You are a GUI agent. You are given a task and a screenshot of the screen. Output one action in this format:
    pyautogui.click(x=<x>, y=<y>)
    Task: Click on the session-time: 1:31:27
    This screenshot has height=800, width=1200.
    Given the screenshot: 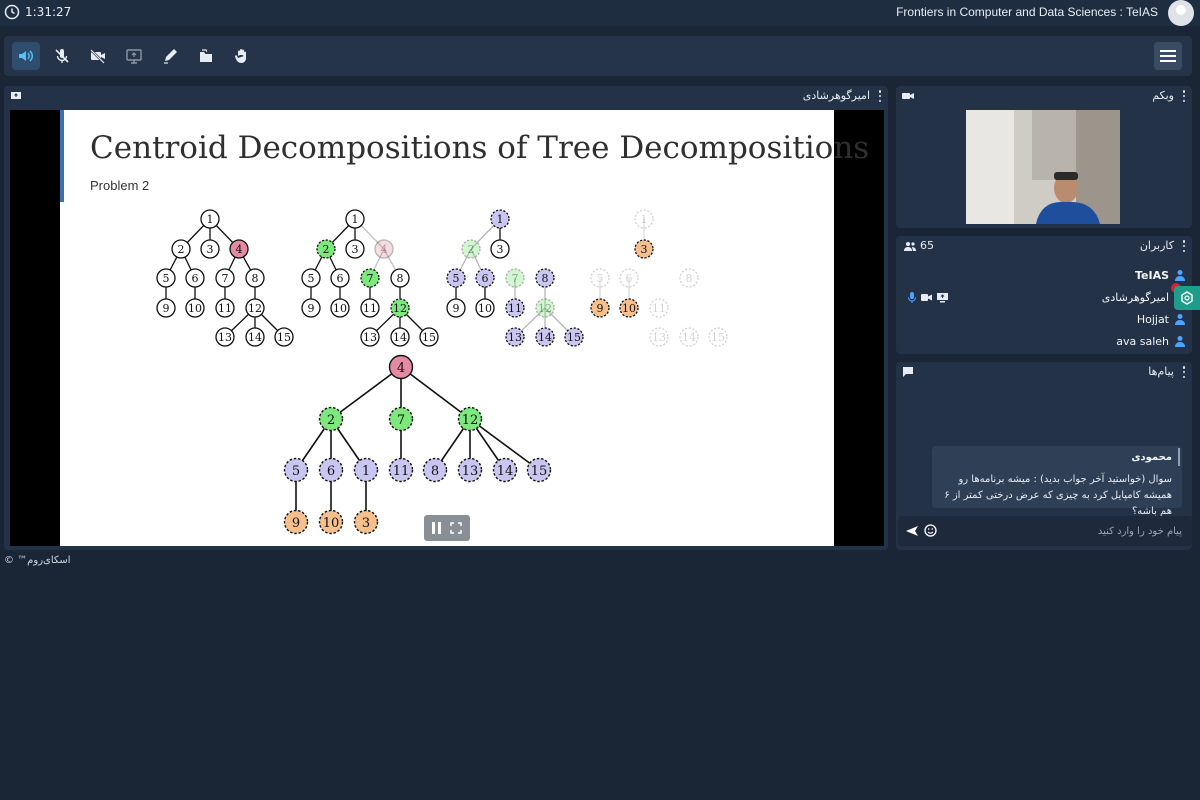 What is the action you would take?
    pyautogui.click(x=48, y=12)
    